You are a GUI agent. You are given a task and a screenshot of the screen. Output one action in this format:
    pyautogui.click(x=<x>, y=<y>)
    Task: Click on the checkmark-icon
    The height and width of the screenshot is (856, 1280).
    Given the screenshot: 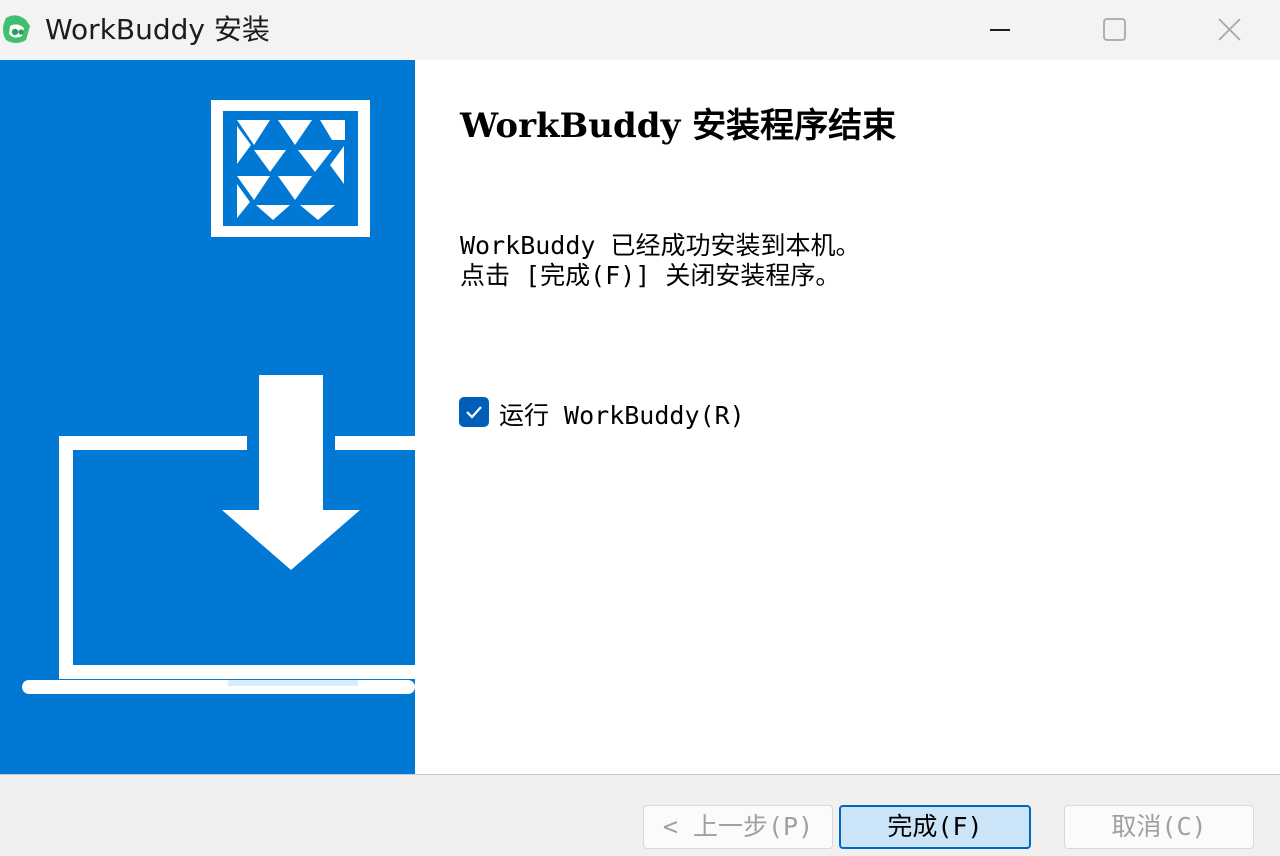 What is the action you would take?
    pyautogui.click(x=474, y=412)
    